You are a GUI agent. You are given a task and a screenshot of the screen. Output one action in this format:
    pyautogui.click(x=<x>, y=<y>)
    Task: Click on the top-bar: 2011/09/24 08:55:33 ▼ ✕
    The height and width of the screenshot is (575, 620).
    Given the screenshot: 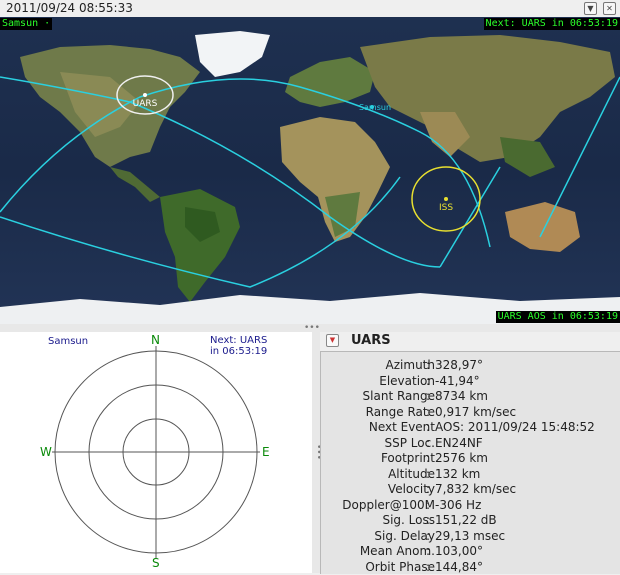 What is the action you would take?
    pyautogui.click(x=310, y=8)
    